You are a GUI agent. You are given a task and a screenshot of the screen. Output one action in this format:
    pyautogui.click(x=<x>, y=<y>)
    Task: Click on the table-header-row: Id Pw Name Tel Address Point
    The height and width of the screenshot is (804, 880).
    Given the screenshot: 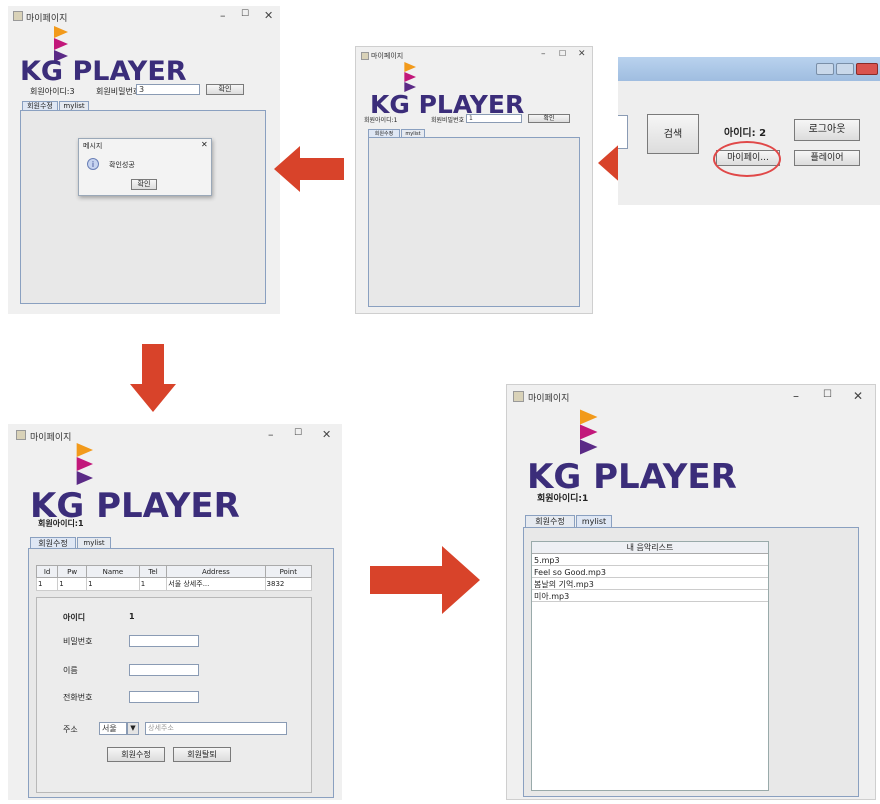 What is the action you would take?
    pyautogui.click(x=174, y=571)
    